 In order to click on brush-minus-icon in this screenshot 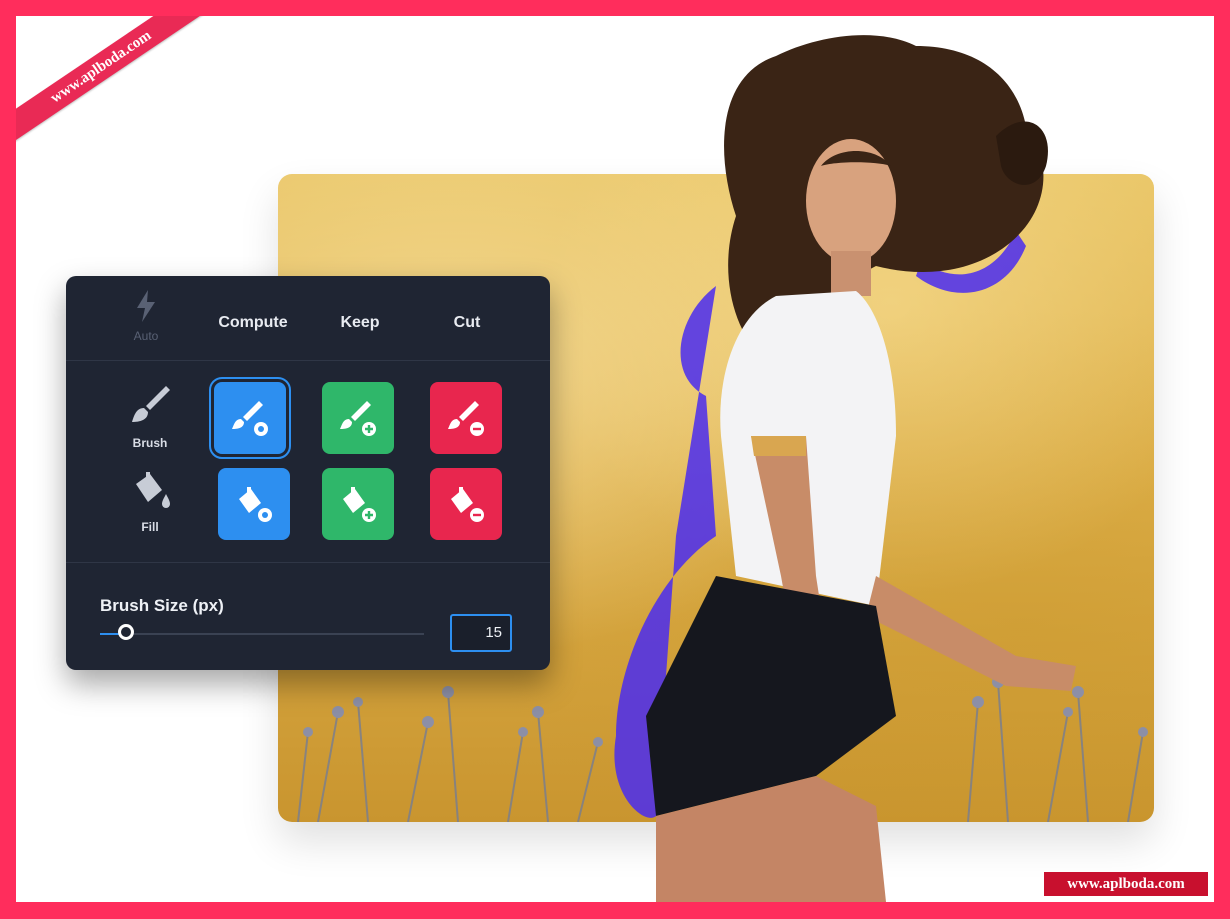, I will do `click(466, 418)`.